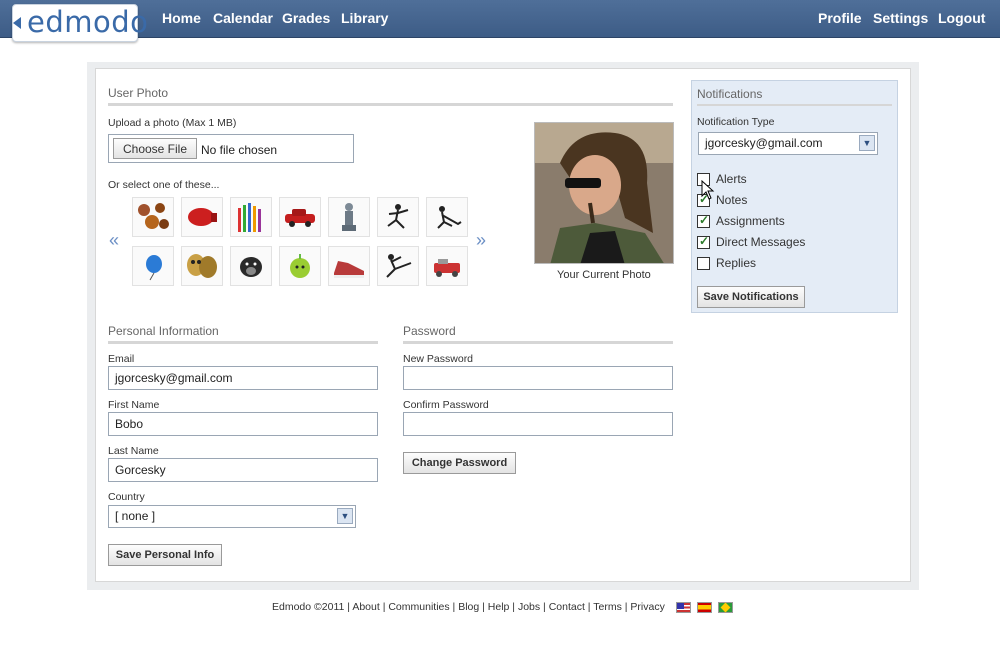  I want to click on first-name-field: Bobo, so click(243, 424).